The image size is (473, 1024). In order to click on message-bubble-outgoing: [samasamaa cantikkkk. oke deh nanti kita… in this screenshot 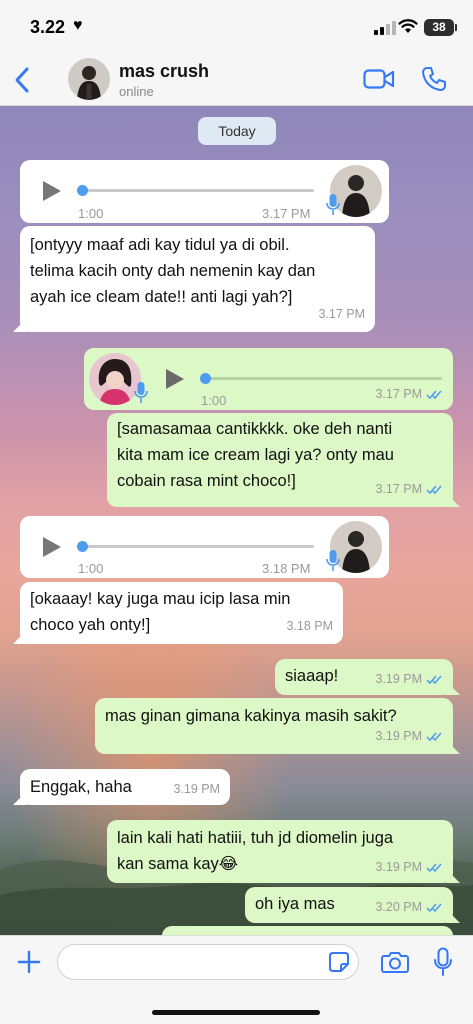, I will do `click(280, 460)`.